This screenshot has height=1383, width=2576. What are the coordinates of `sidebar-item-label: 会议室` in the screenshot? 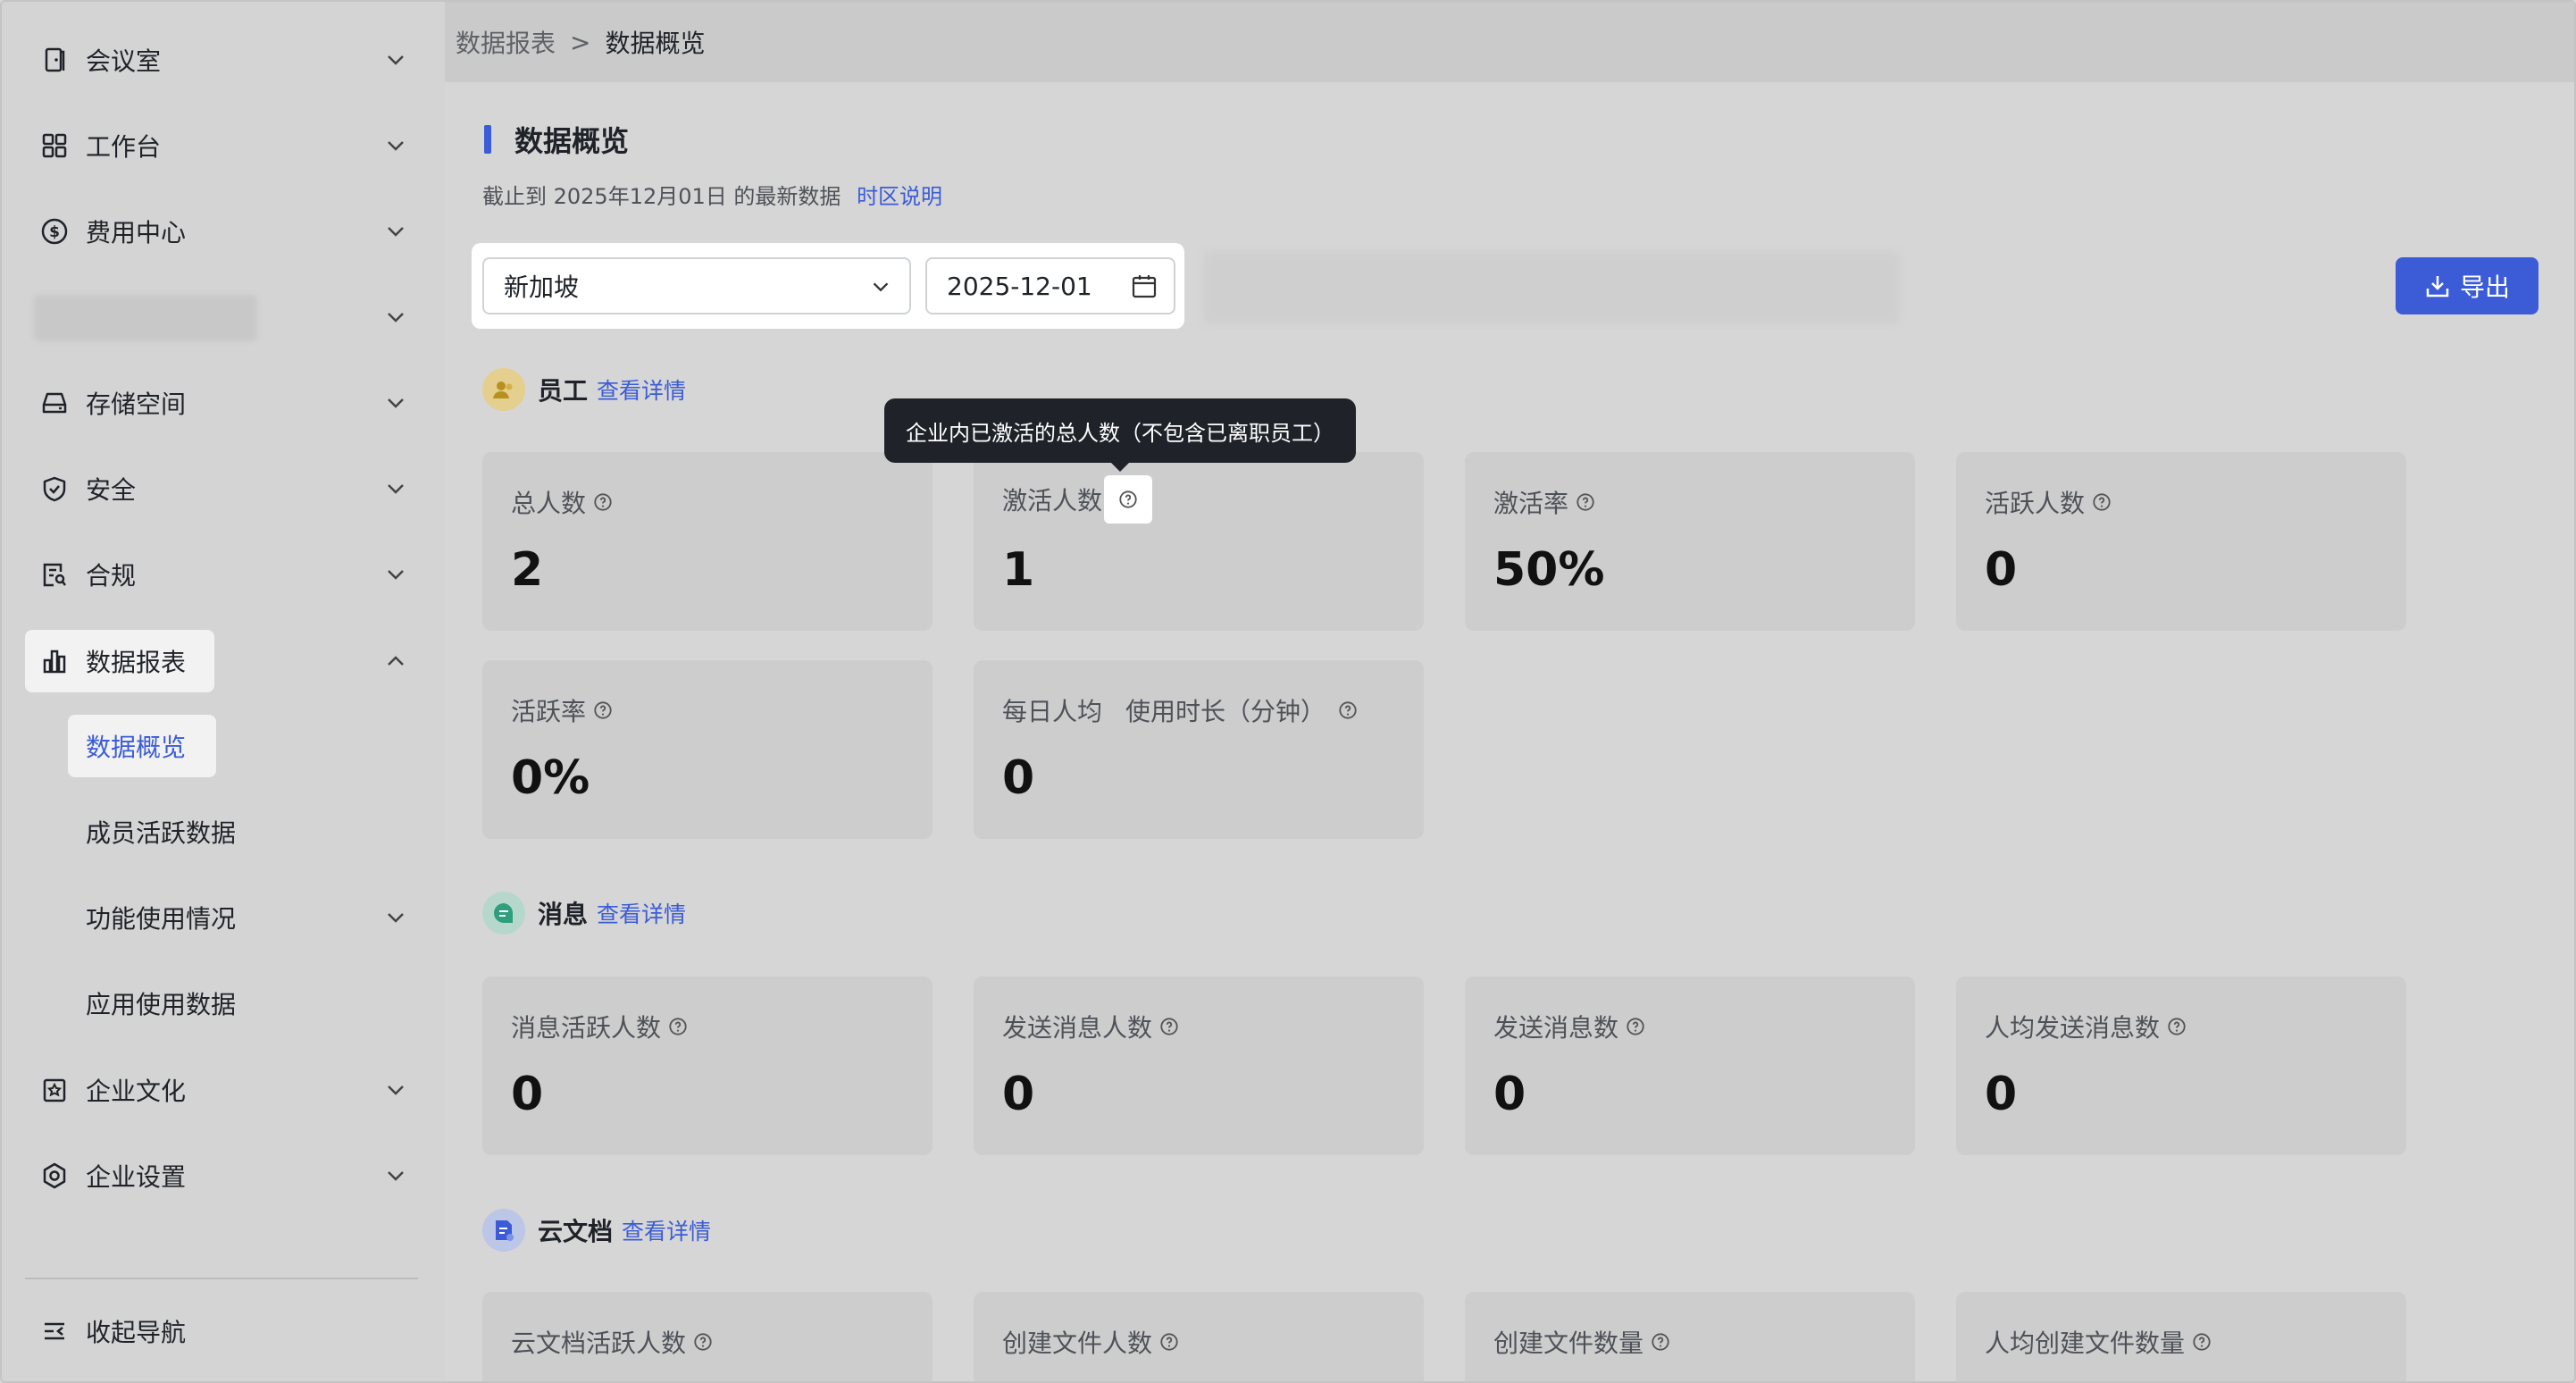 It's located at (124, 61).